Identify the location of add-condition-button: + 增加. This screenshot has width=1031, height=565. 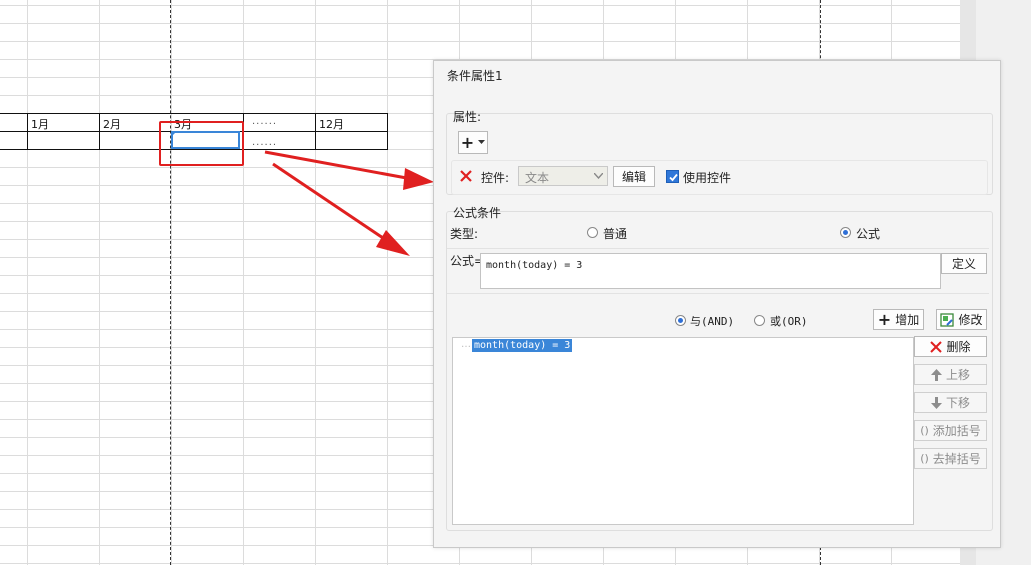
(898, 319).